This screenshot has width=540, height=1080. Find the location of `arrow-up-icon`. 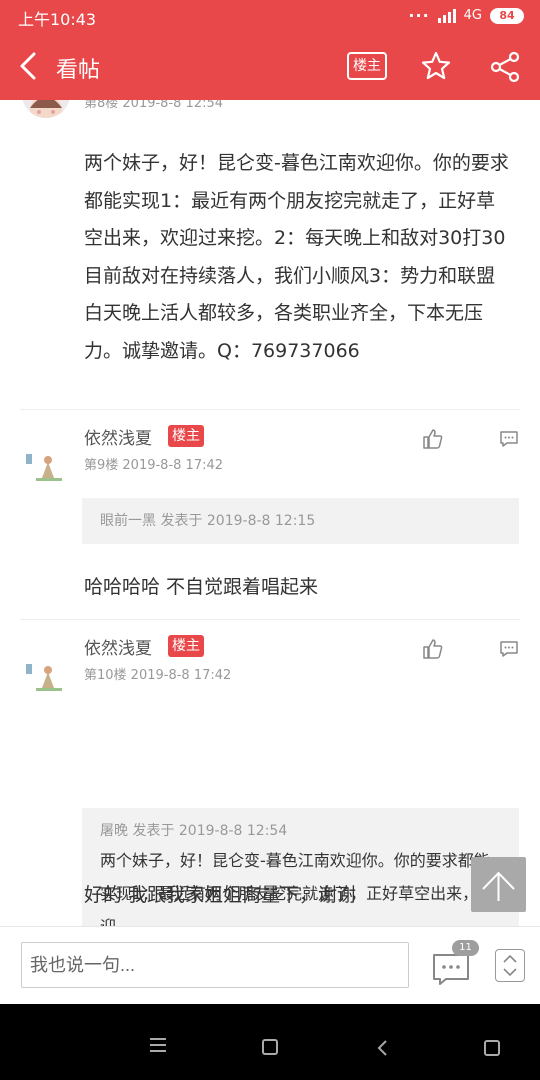

arrow-up-icon is located at coordinates (498, 886).